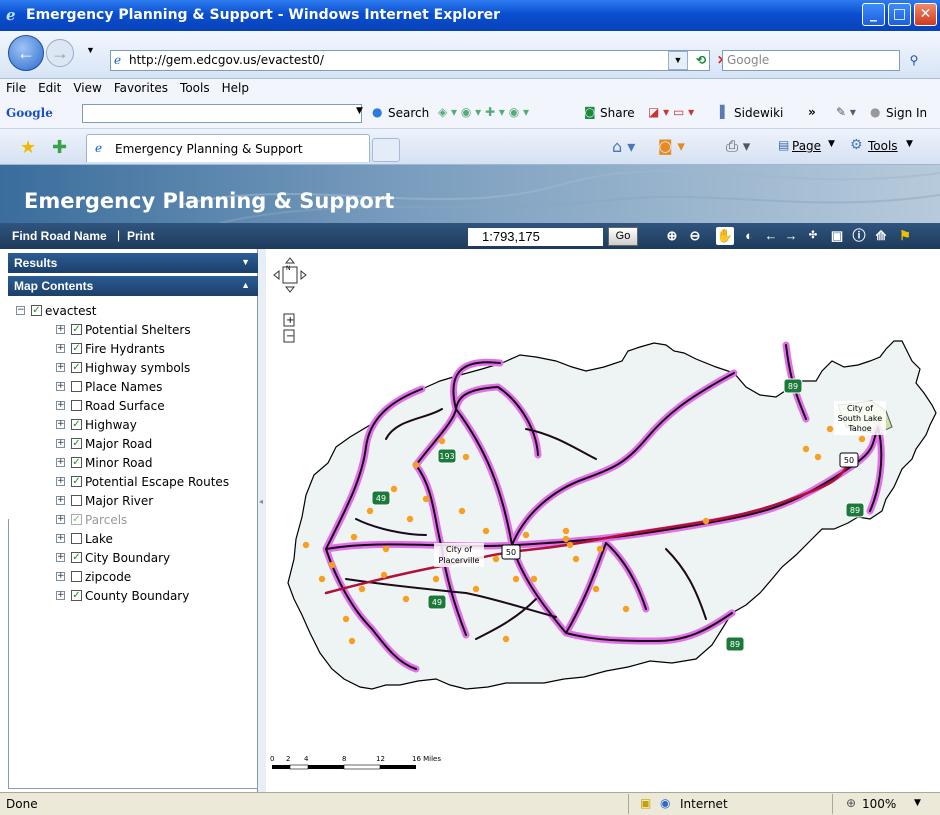  What do you see at coordinates (26, 53) in the screenshot?
I see `back-button: ←` at bounding box center [26, 53].